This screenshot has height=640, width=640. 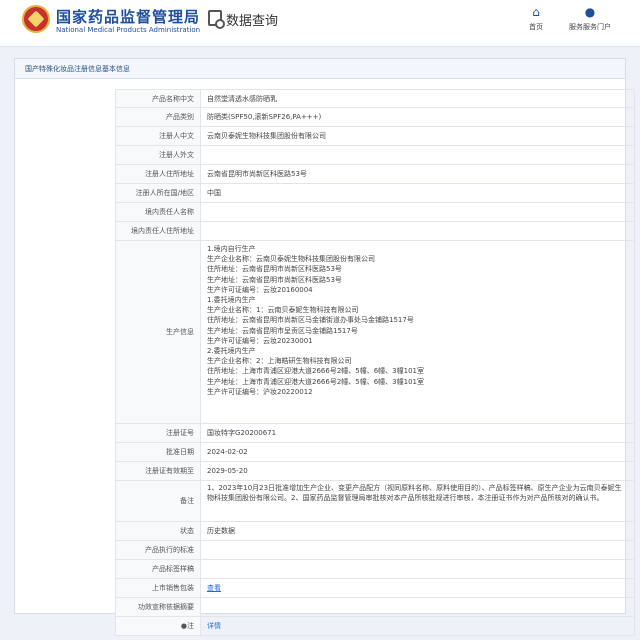 I want to click on row-registrant-address: 注册人住所地址 云南省昆明市尚新区科医路53号, so click(x=375, y=174).